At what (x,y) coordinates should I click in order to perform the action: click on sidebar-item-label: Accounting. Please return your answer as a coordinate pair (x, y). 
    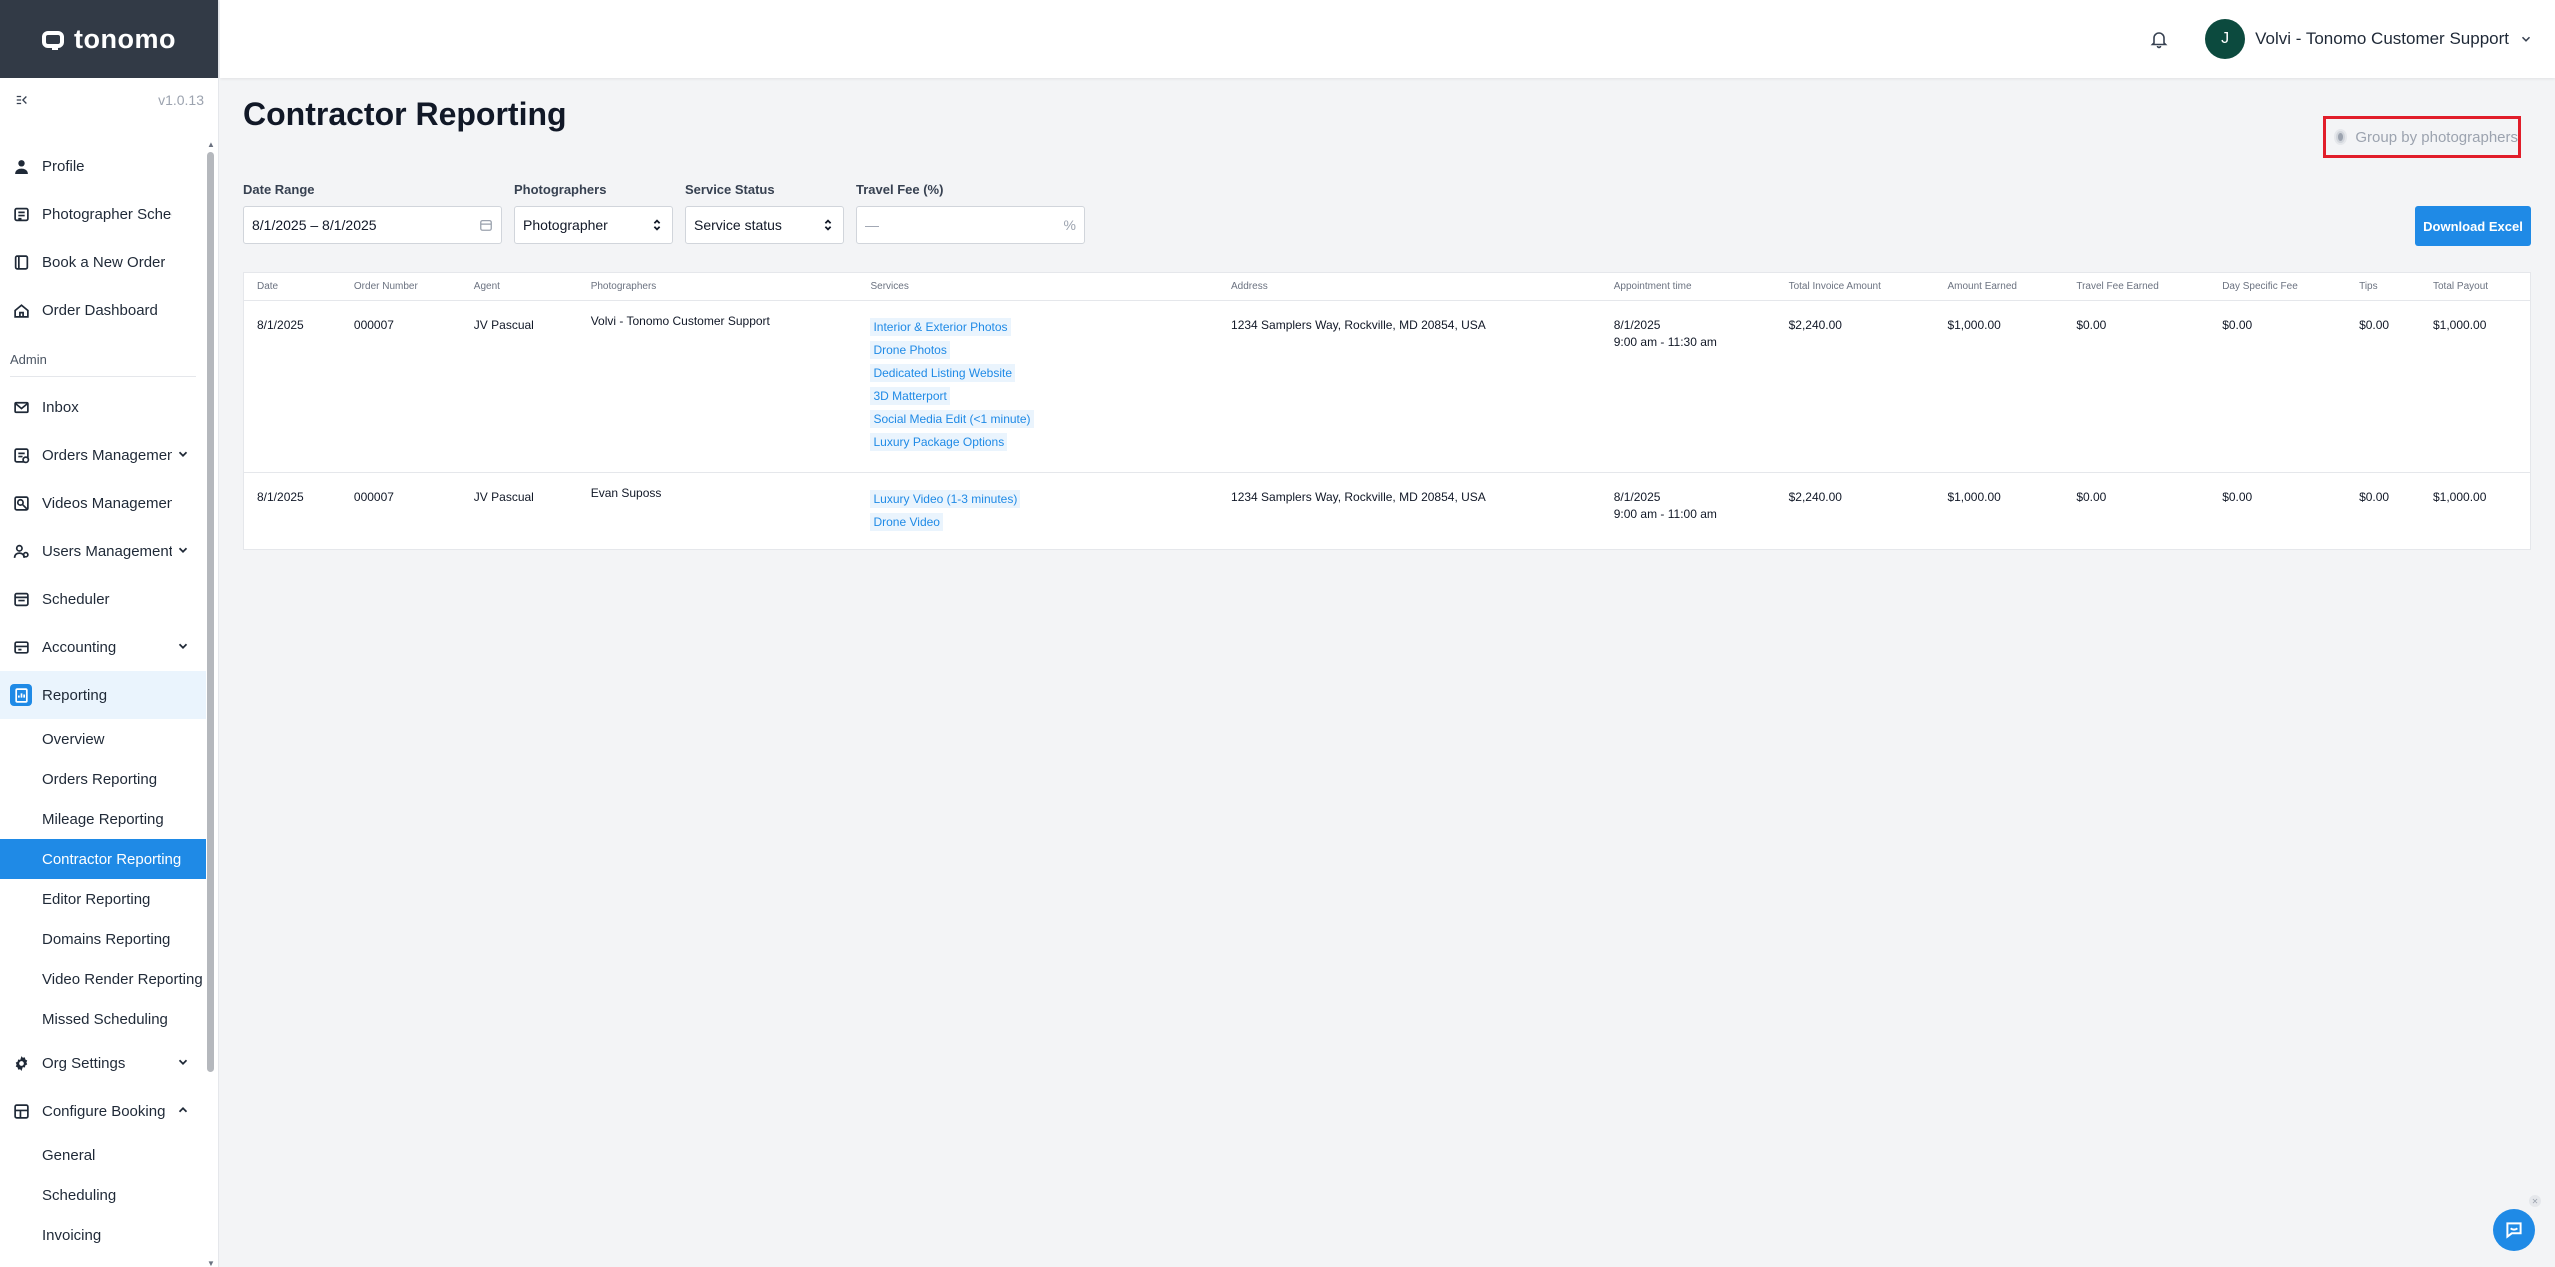
    Looking at the image, I should click on (79, 647).